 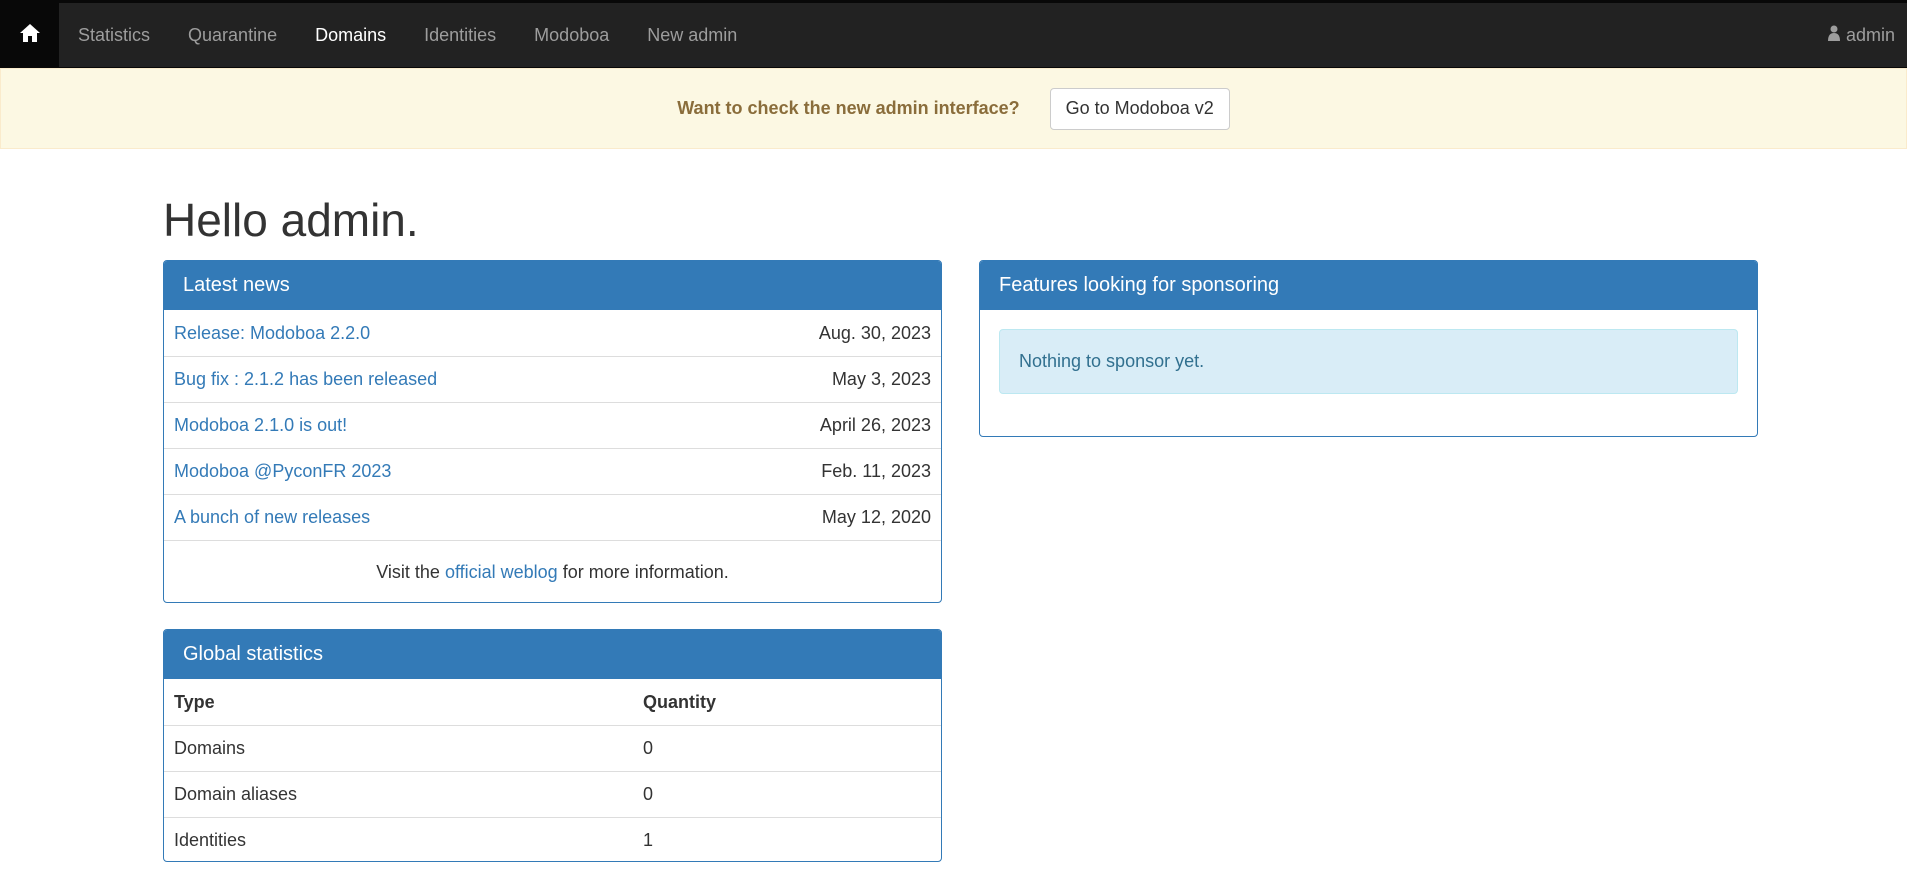 I want to click on column-header-type: Type, so click(x=194, y=701).